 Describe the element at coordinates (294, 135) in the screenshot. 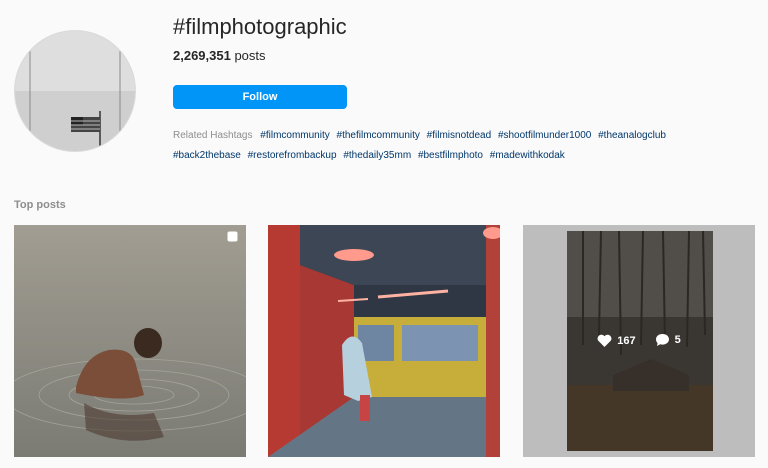

I see `related-hashtag-link: #filmcommunity` at that location.